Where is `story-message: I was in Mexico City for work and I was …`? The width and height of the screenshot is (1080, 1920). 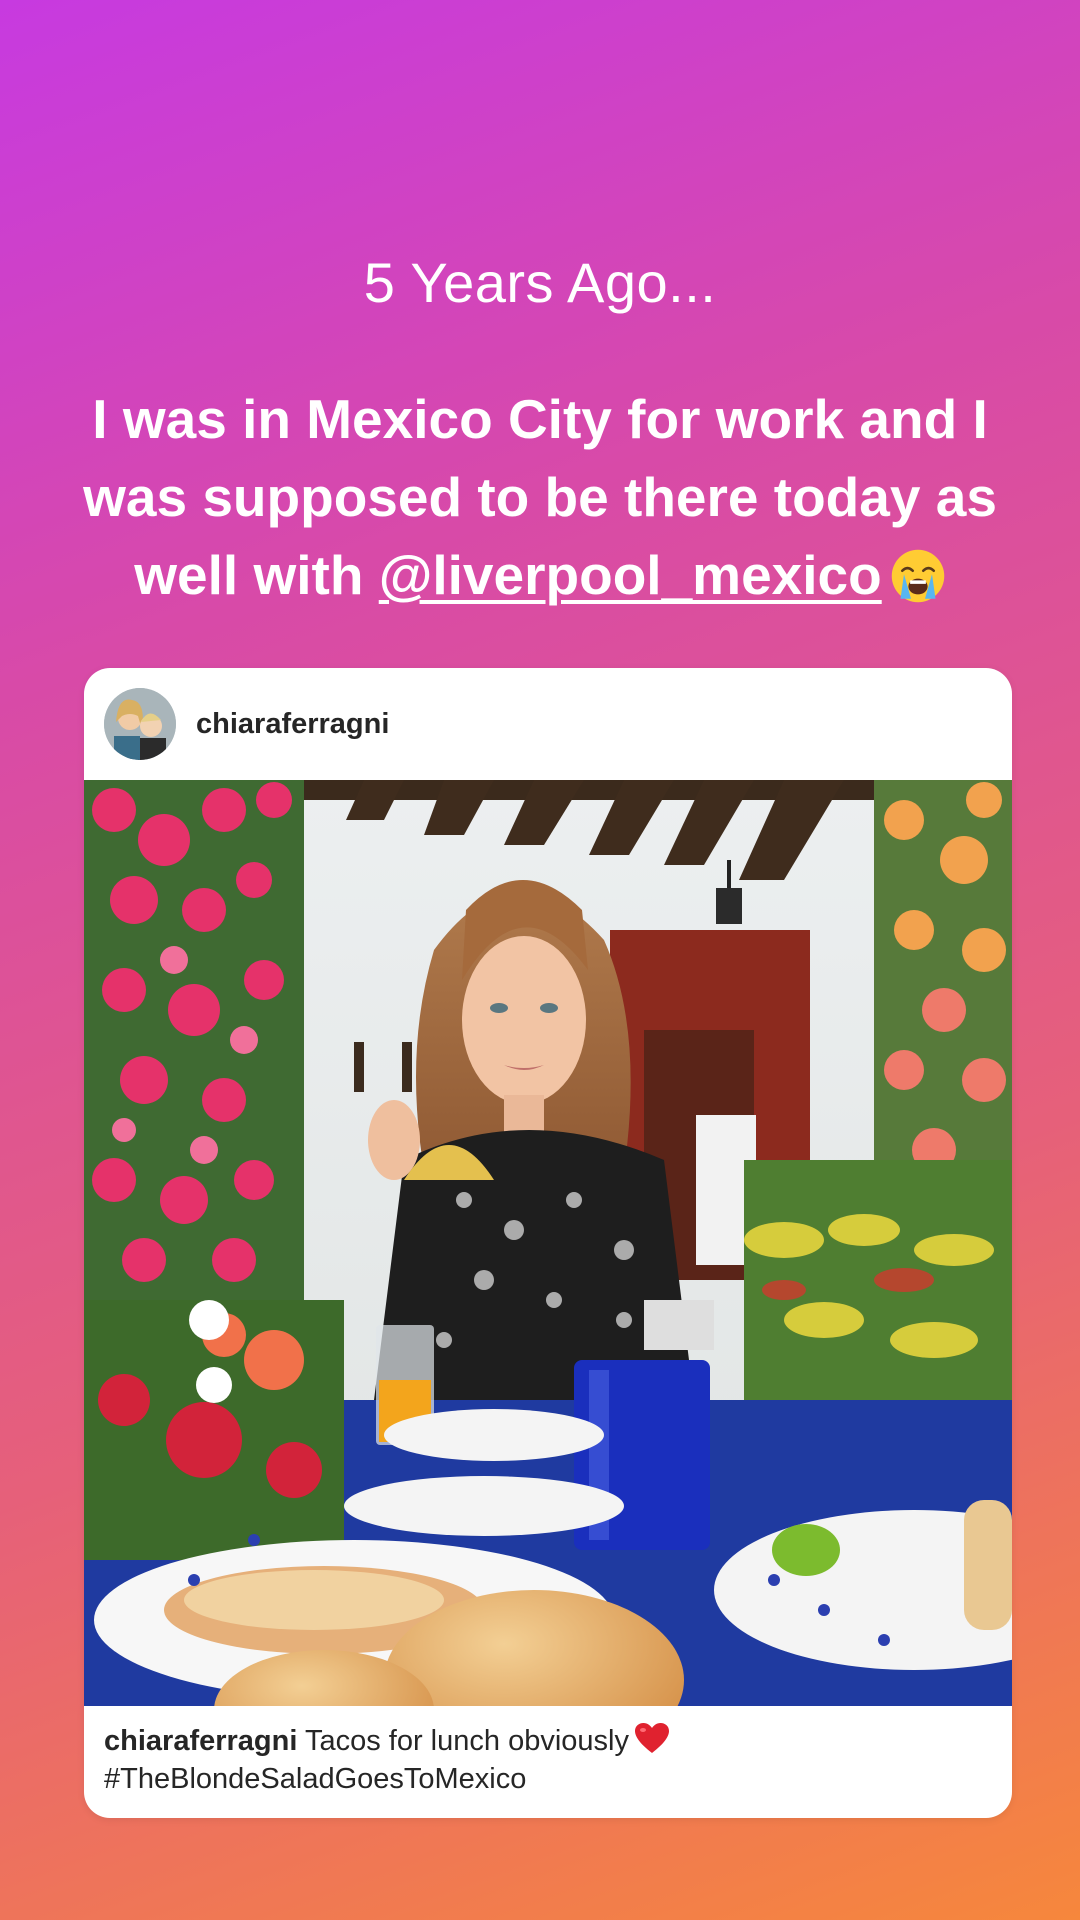 story-message: I was in Mexico City for work and I was … is located at coordinates (540, 497).